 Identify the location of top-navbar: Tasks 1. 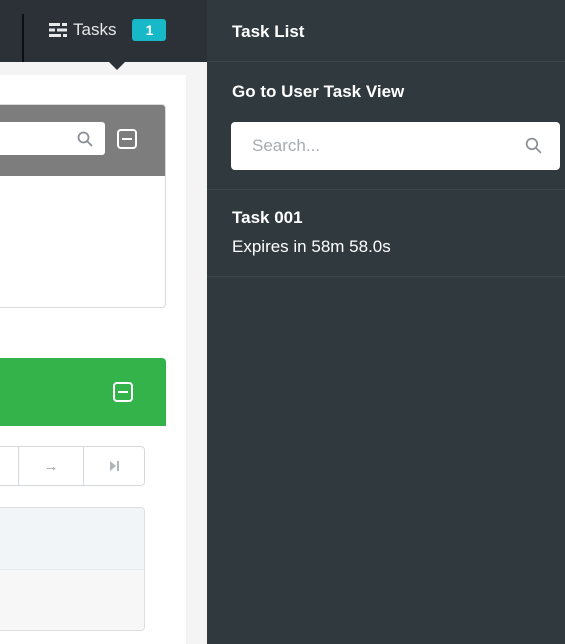
(103, 31).